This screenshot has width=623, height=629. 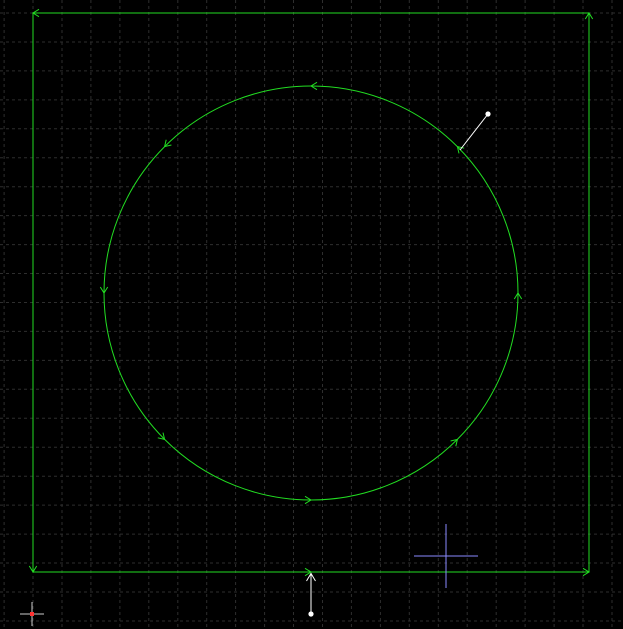 I want to click on rectangle-pierce-point-icon, so click(x=311, y=614).